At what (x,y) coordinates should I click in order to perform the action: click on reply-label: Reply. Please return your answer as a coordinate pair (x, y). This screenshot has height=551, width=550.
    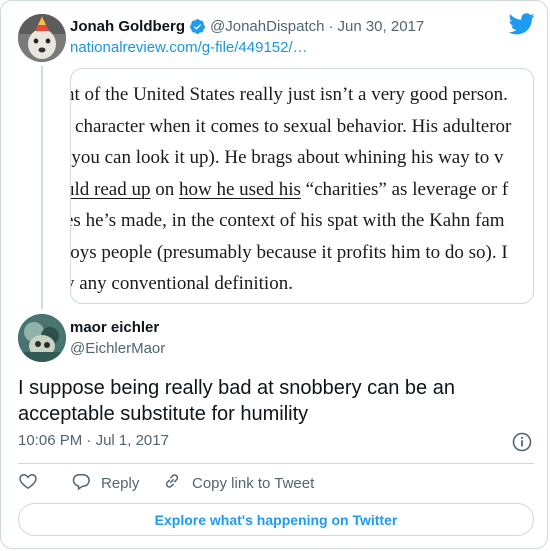
    Looking at the image, I should click on (120, 483).